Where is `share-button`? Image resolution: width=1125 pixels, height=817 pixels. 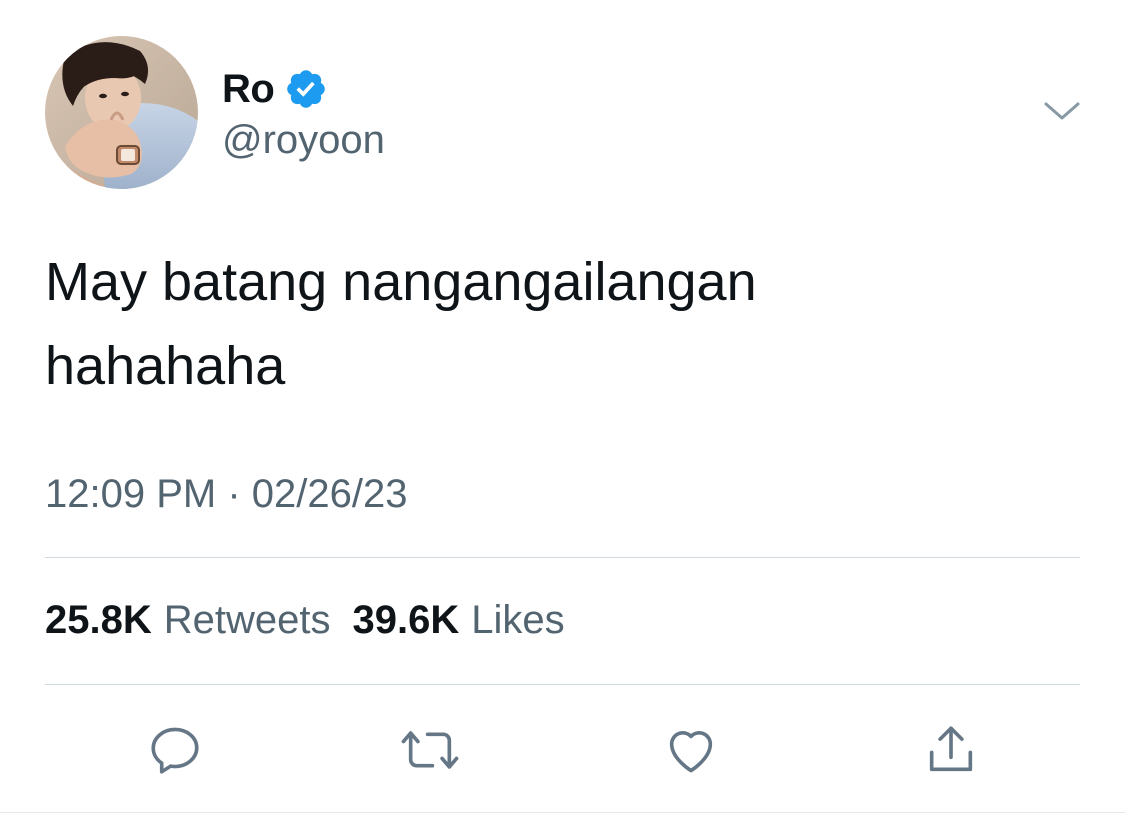
share-button is located at coordinates (951, 750).